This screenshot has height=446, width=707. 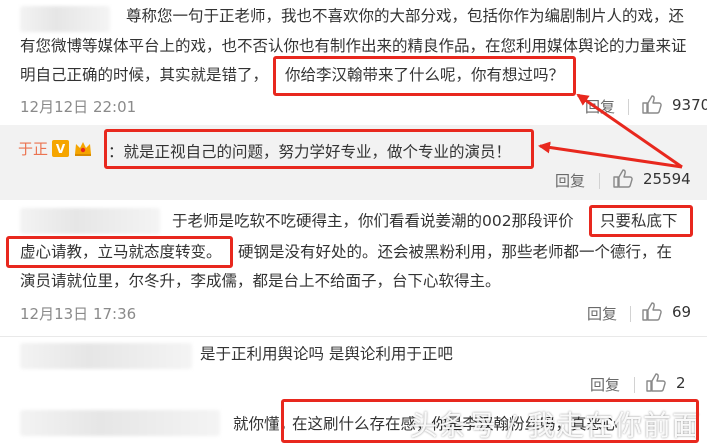 What do you see at coordinates (260, 281) in the screenshot?
I see `comment-text-line: 演员请就位里，尔冬升，李成儒，都是台上不给面子，台下心软得主。` at bounding box center [260, 281].